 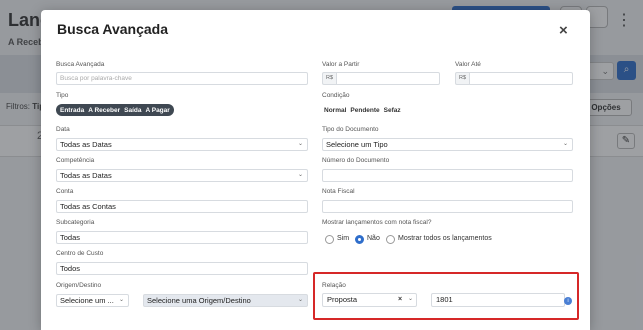 What do you see at coordinates (65, 191) in the screenshot?
I see `conta-label: Conta` at bounding box center [65, 191].